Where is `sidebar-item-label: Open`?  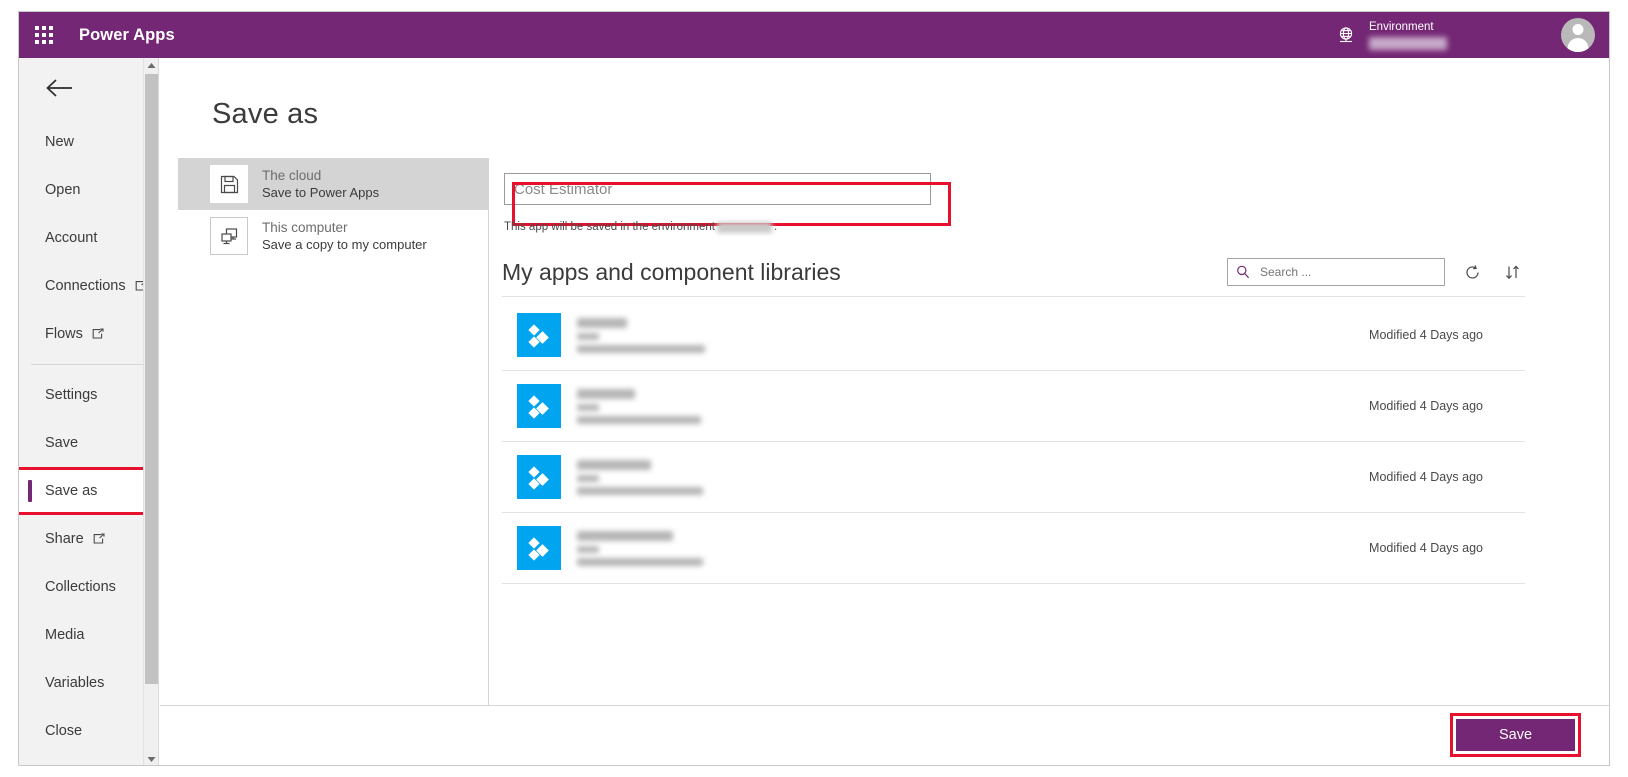
sidebar-item-label: Open is located at coordinates (63, 190).